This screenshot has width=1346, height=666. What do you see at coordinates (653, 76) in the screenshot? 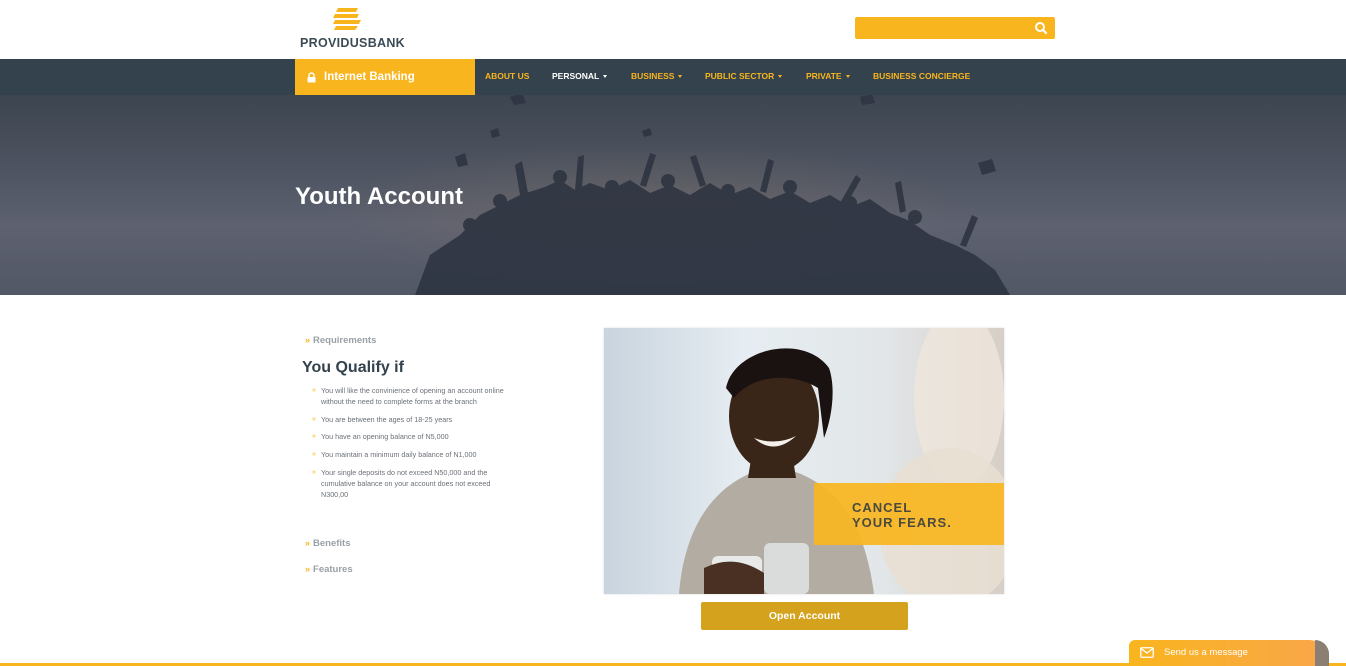
I see `nav-label: BUSINESS` at bounding box center [653, 76].